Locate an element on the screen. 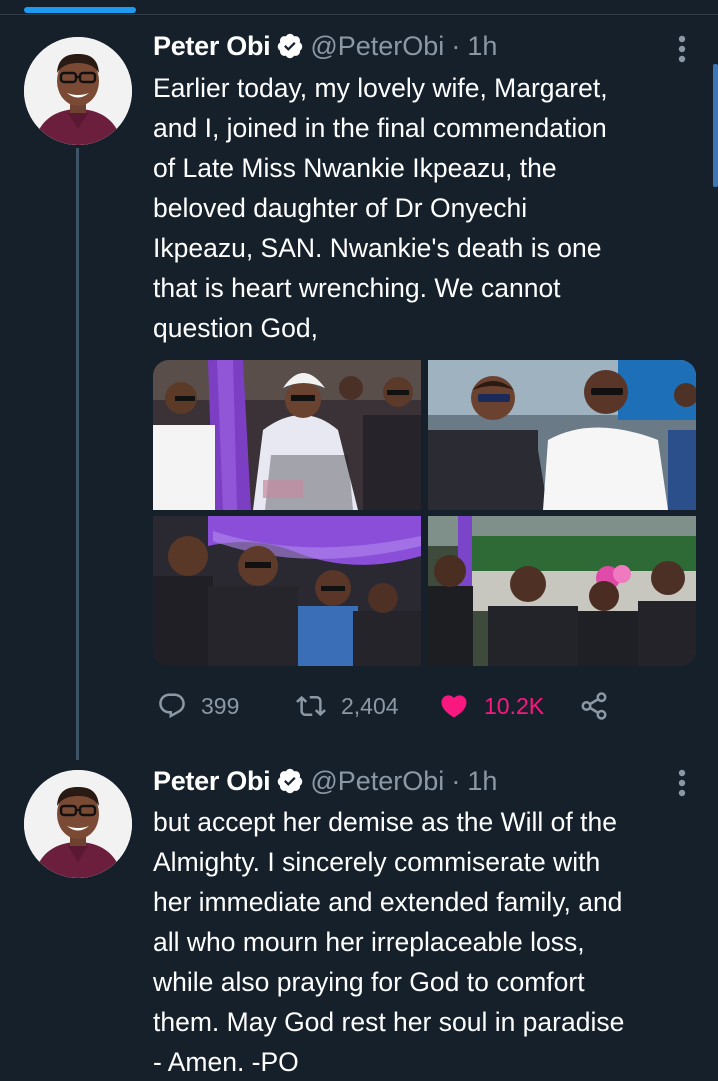 Image resolution: width=718 pixels, height=1081 pixels. reply-icon is located at coordinates (172, 706).